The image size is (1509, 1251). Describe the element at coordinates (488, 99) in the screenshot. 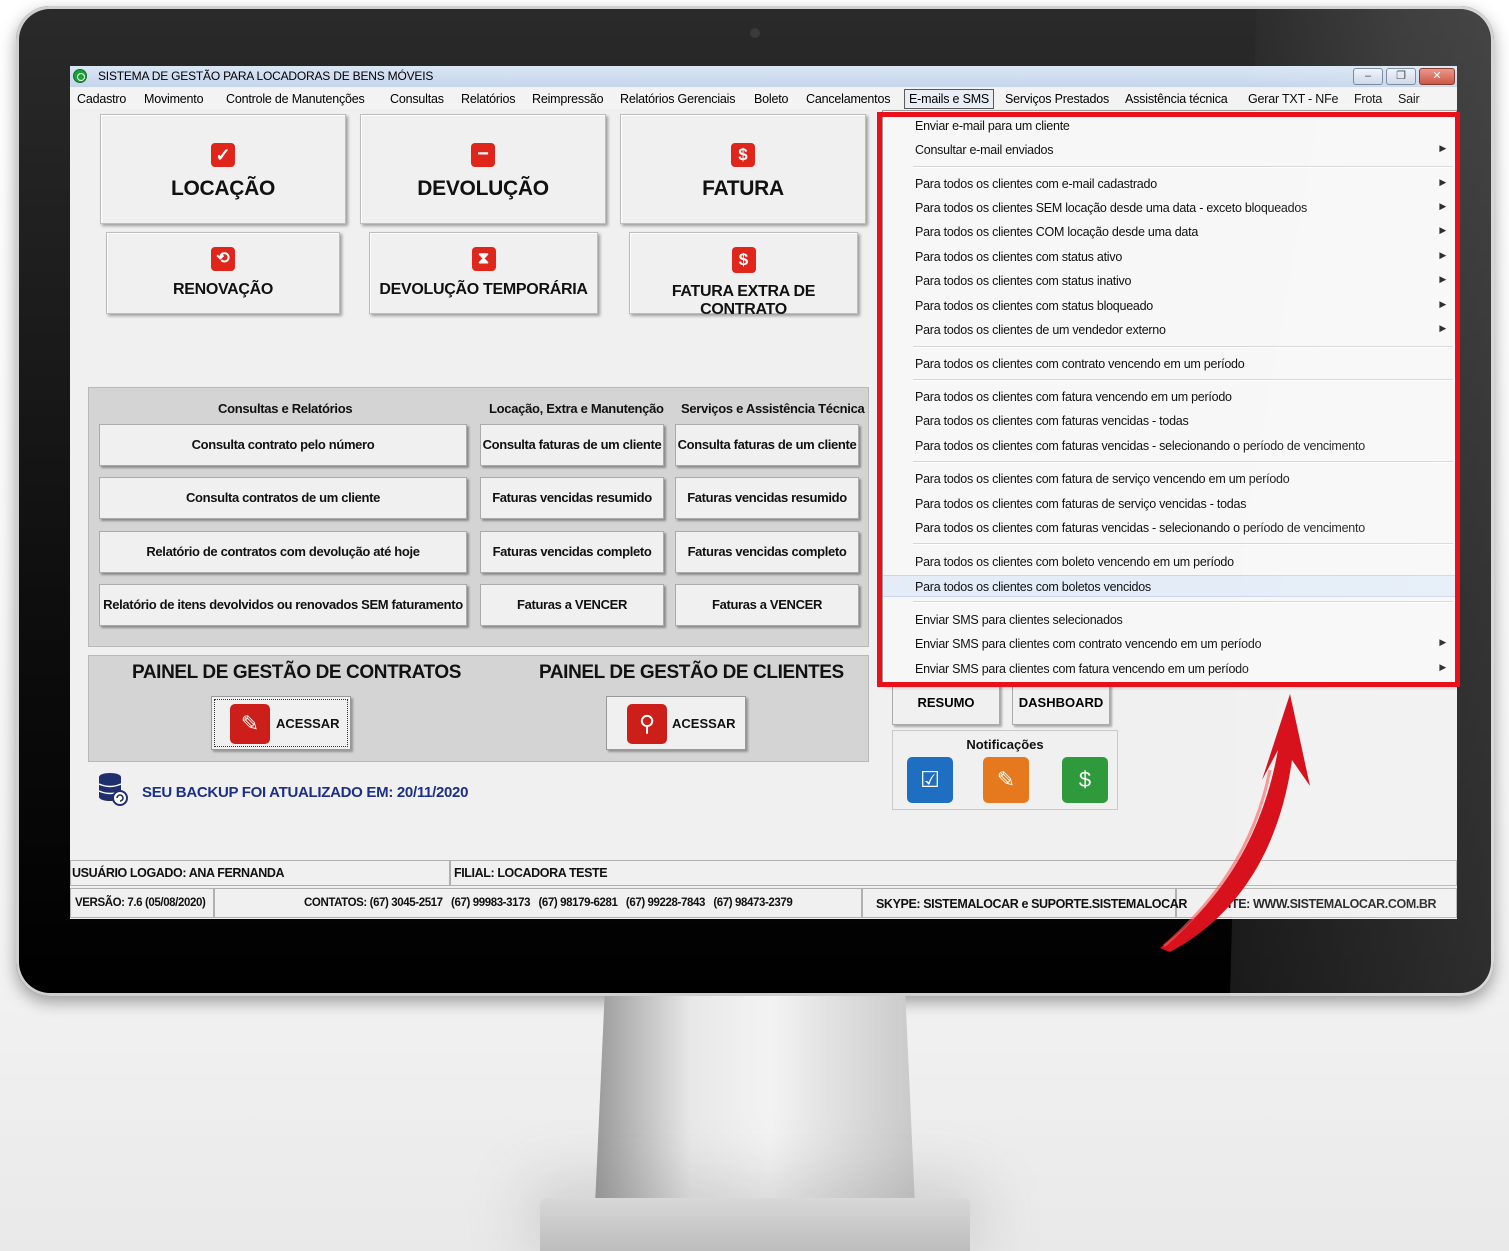

I see `menu-relatorios: Relatórios` at that location.